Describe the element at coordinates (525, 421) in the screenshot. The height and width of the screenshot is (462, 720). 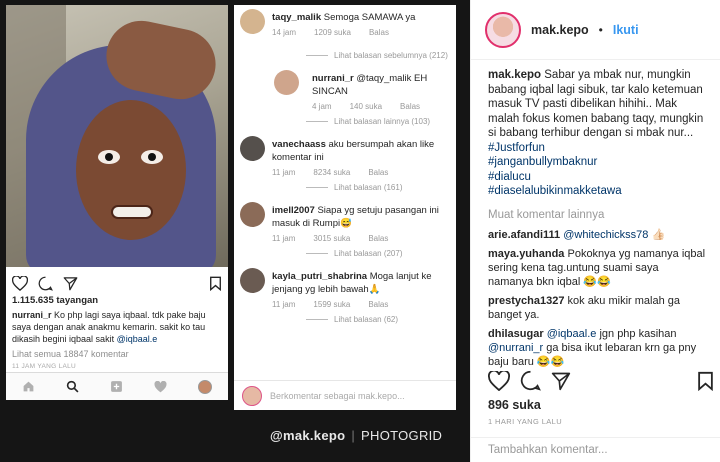
I see `post-time: 1 HARI YANG LALU` at that location.